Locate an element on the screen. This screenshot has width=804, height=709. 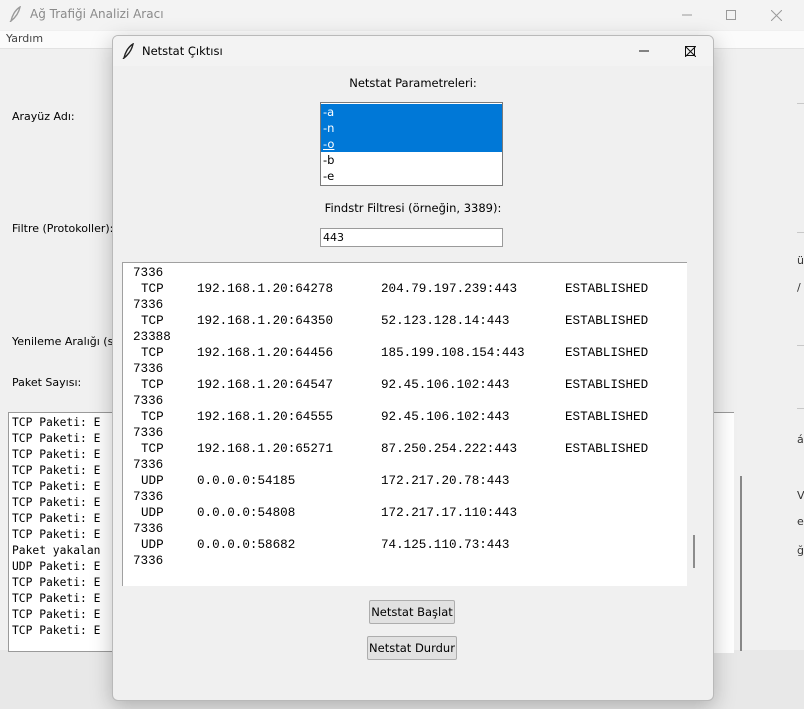
param-option: -n is located at coordinates (411, 128).